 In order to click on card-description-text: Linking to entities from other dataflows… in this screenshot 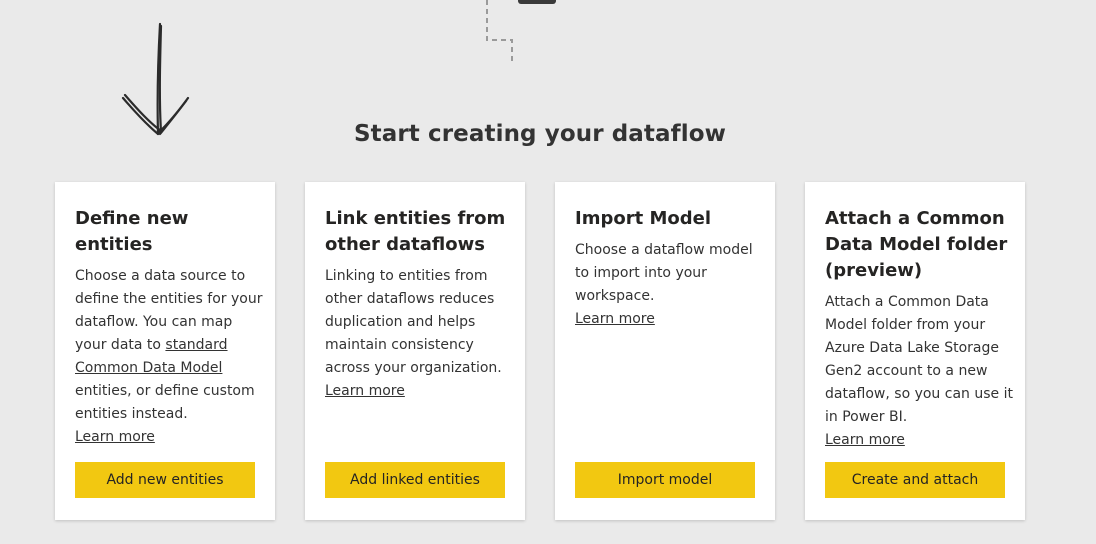, I will do `click(413, 322)`.